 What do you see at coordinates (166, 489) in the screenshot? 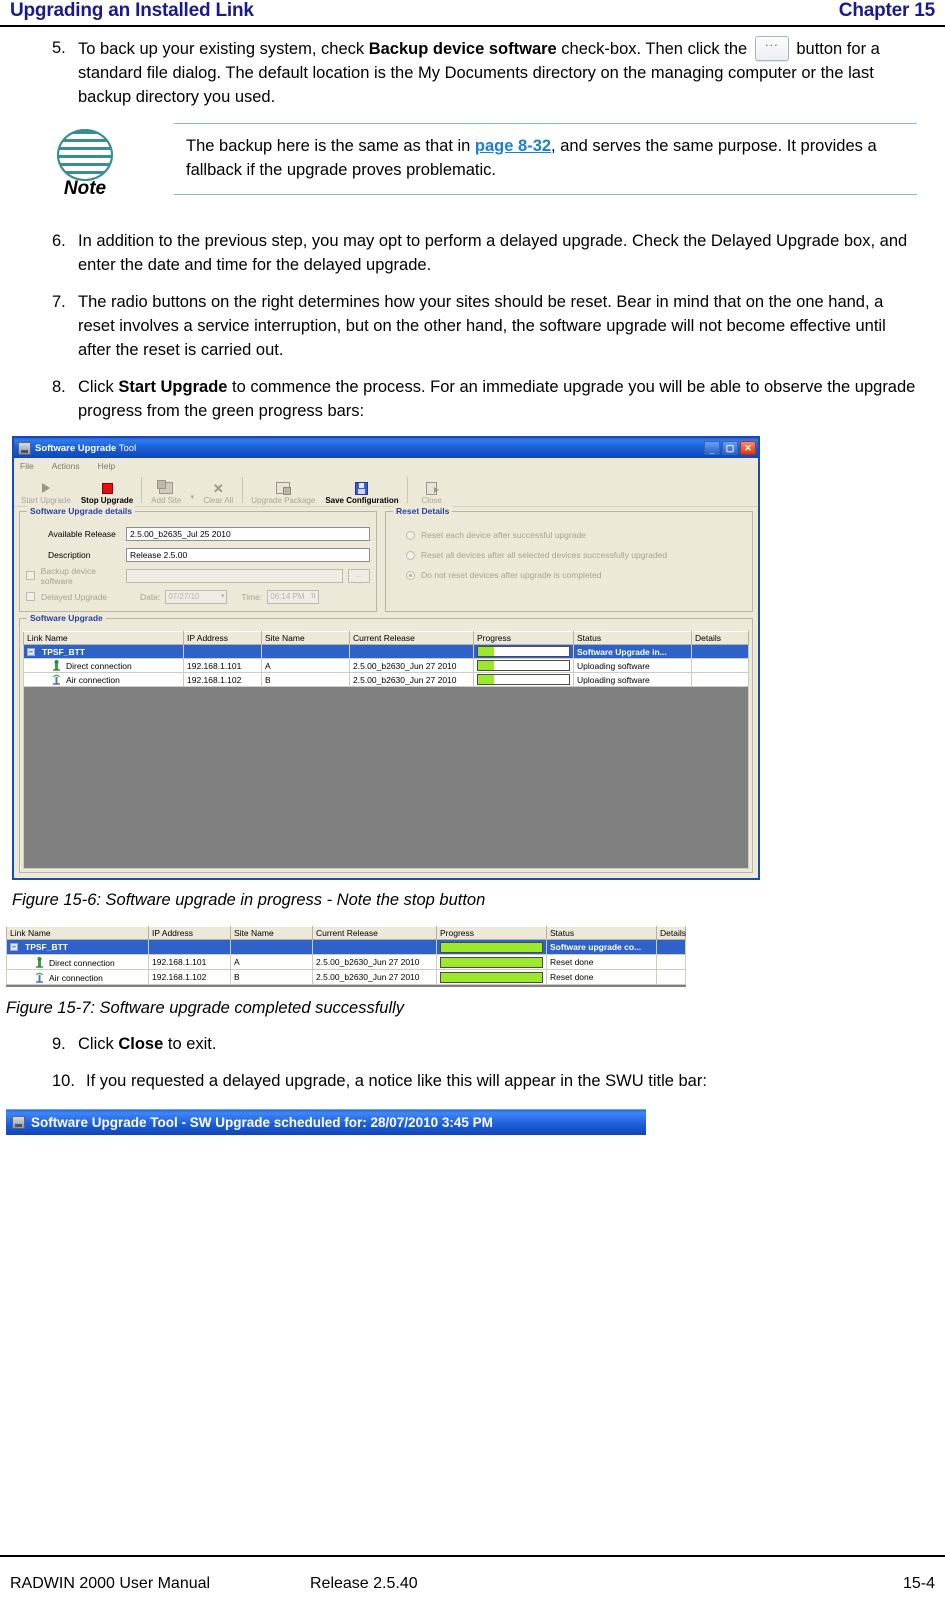
I see `toolbar-add-site: Add Site` at bounding box center [166, 489].